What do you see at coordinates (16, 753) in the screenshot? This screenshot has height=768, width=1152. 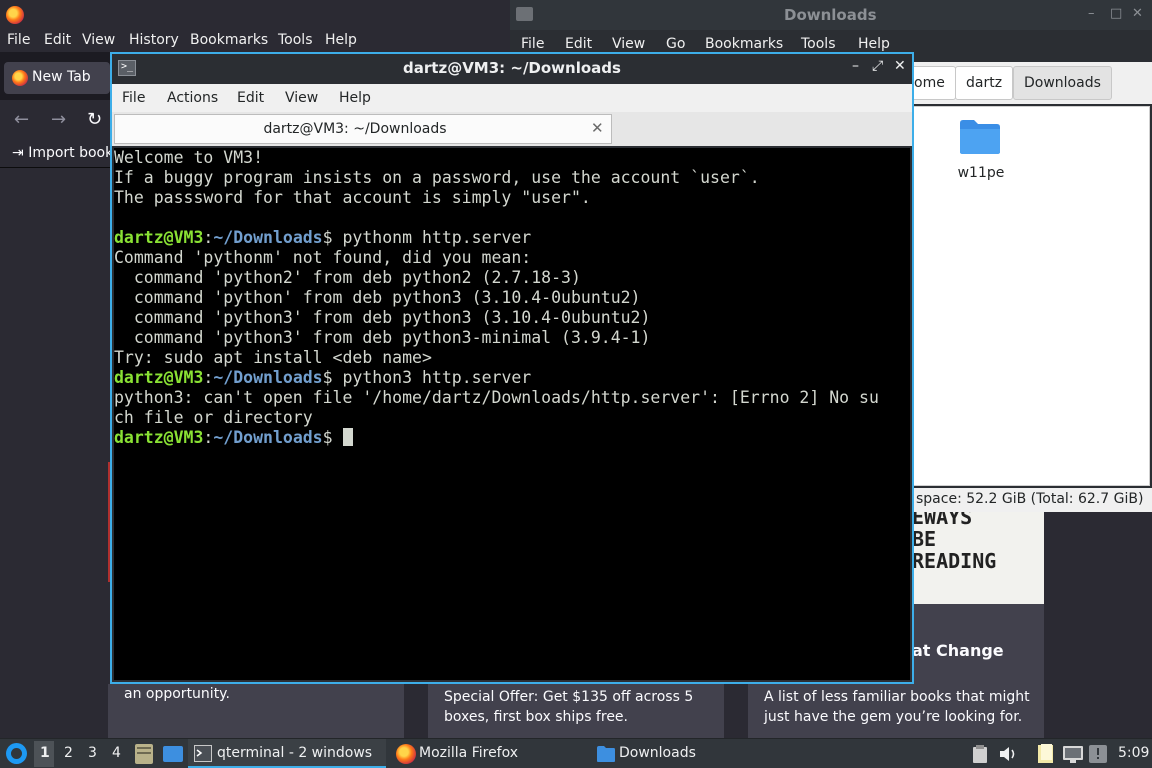 I see `start-menu-icon` at bounding box center [16, 753].